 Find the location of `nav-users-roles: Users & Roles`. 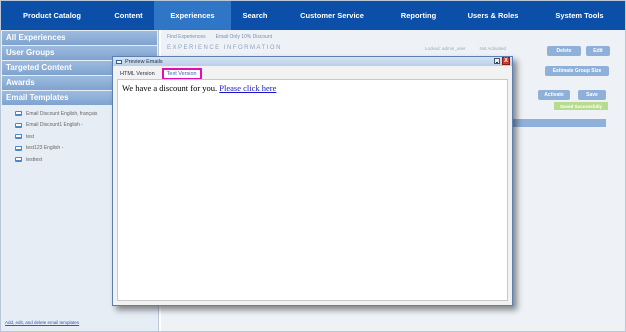

nav-users-roles: Users & Roles is located at coordinates (493, 15).